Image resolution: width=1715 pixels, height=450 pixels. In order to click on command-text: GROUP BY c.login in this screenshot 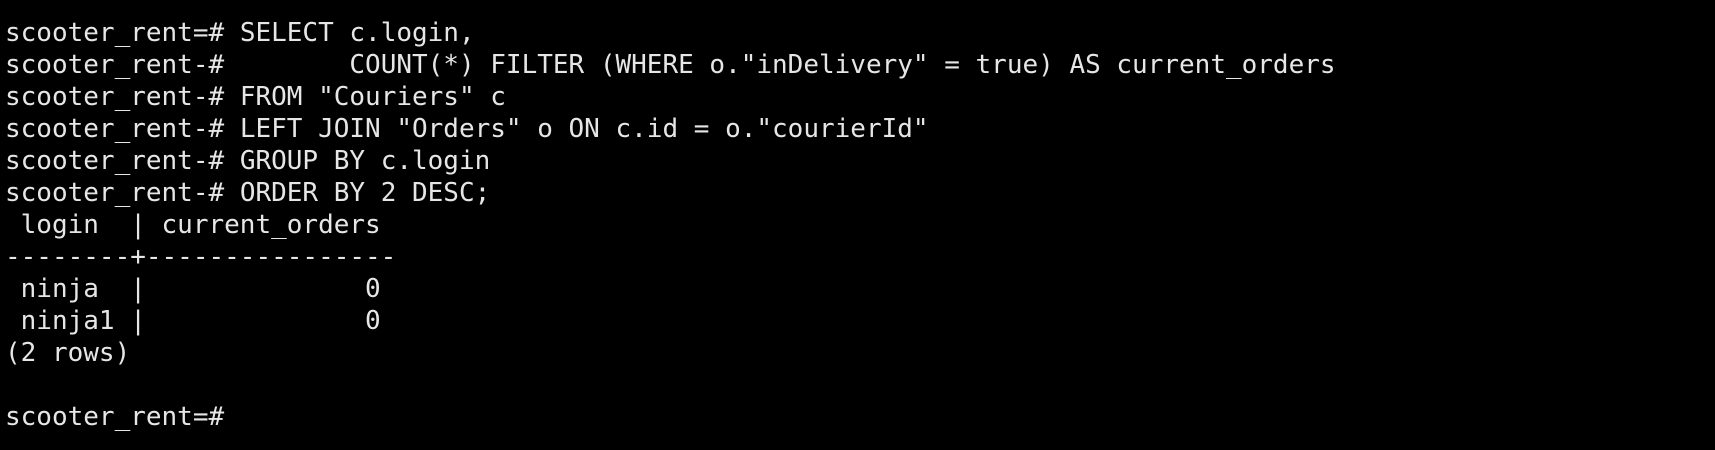, I will do `click(365, 161)`.